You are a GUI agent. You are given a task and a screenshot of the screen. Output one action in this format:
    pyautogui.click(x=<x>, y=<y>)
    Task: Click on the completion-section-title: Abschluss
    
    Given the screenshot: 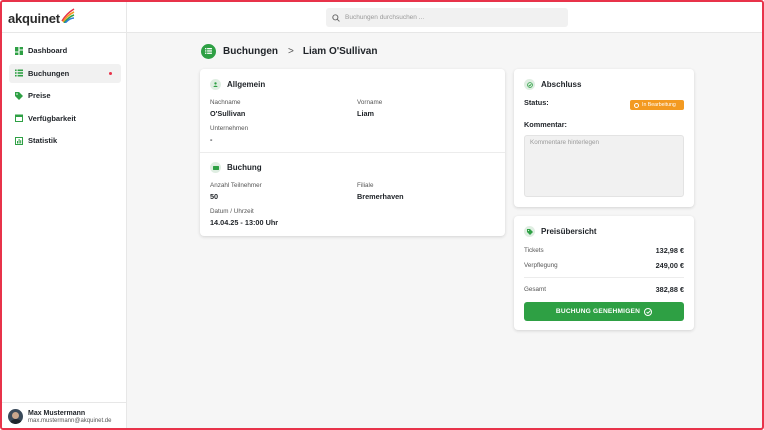 What is the action you would take?
    pyautogui.click(x=552, y=84)
    